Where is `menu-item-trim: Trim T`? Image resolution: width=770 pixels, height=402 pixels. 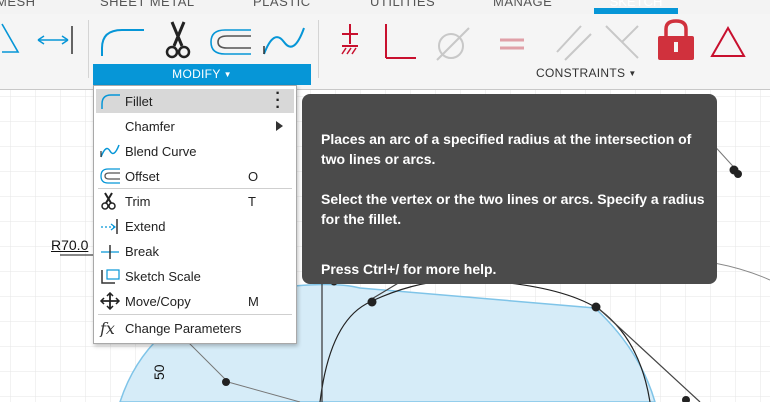 menu-item-trim: Trim T is located at coordinates (195, 201).